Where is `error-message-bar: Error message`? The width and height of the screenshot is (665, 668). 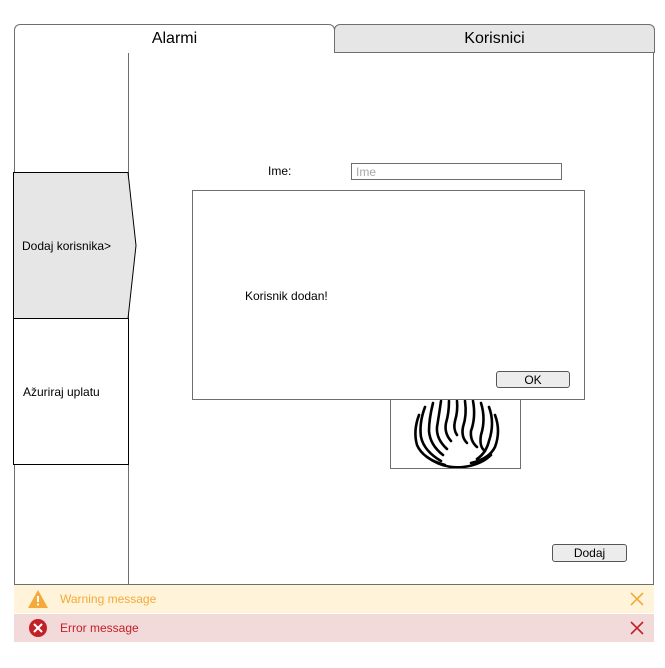 error-message-bar: Error message is located at coordinates (334, 628).